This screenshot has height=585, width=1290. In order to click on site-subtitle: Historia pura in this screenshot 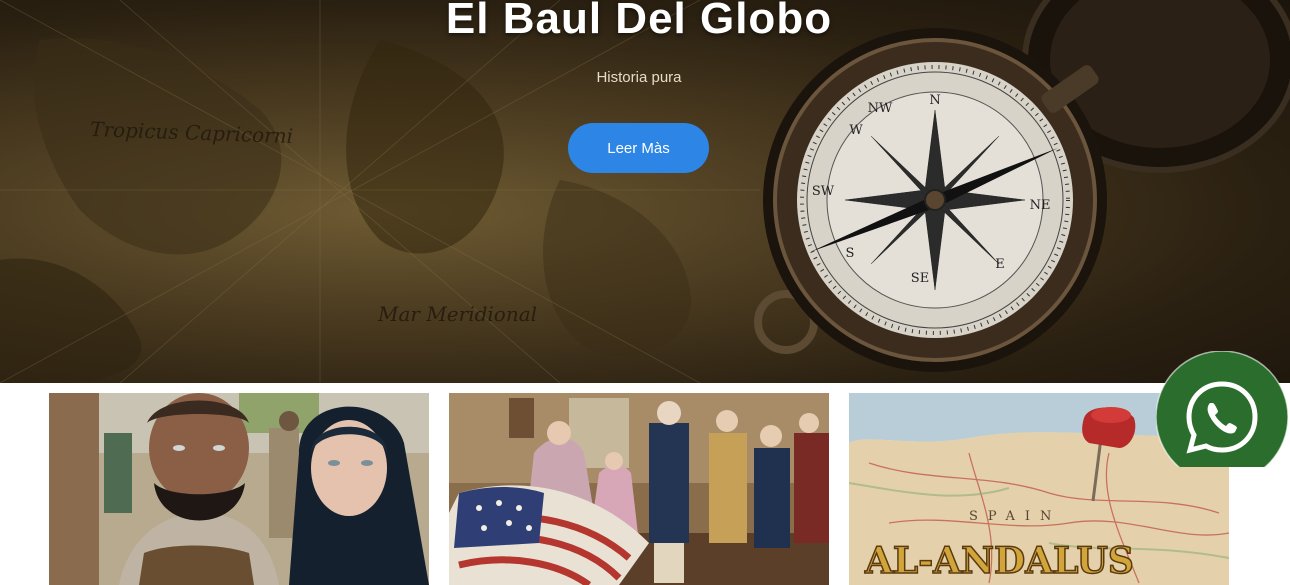, I will do `click(639, 77)`.